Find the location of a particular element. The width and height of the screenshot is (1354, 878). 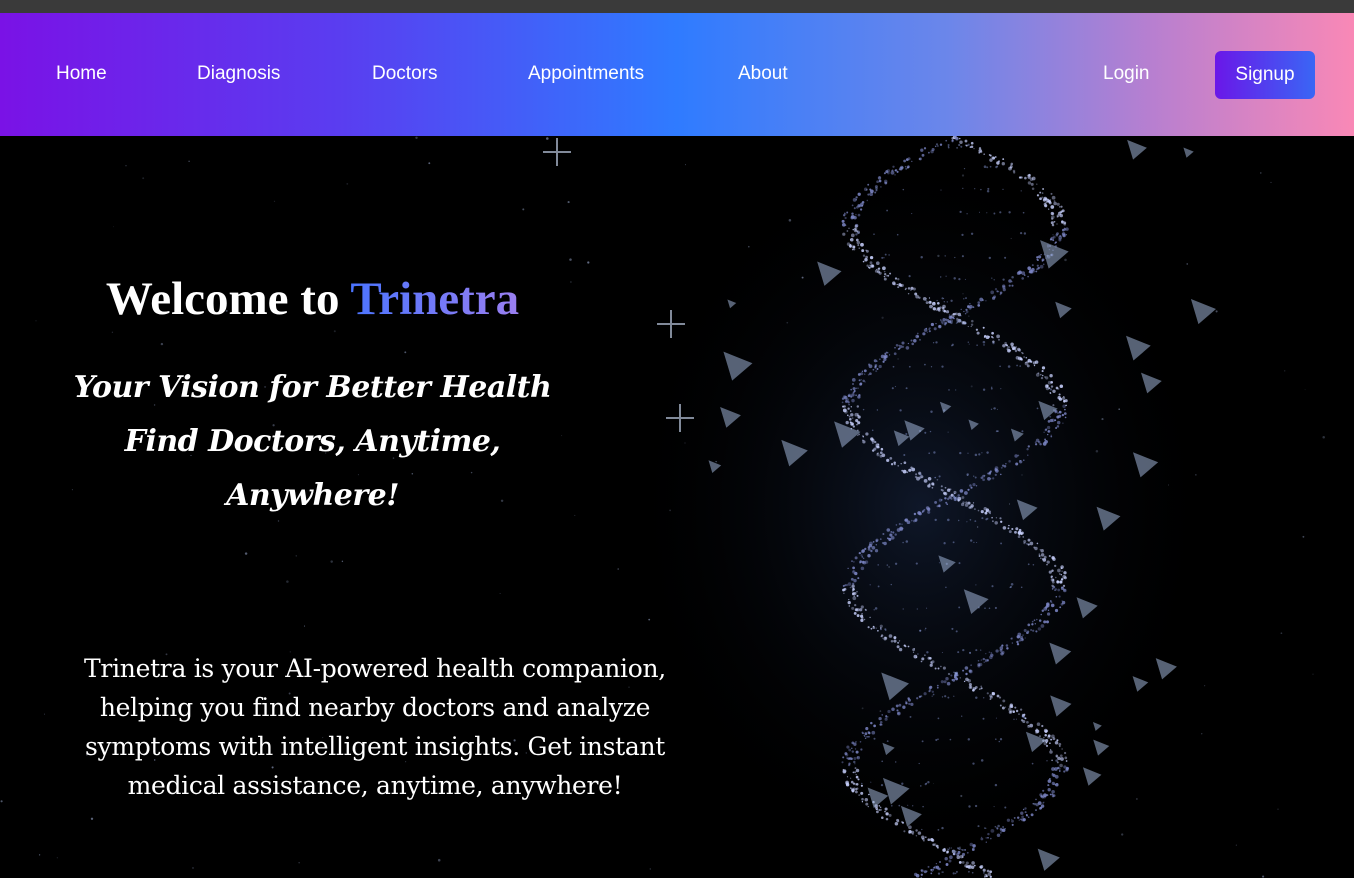

nav-about-link: About is located at coordinates (763, 74).